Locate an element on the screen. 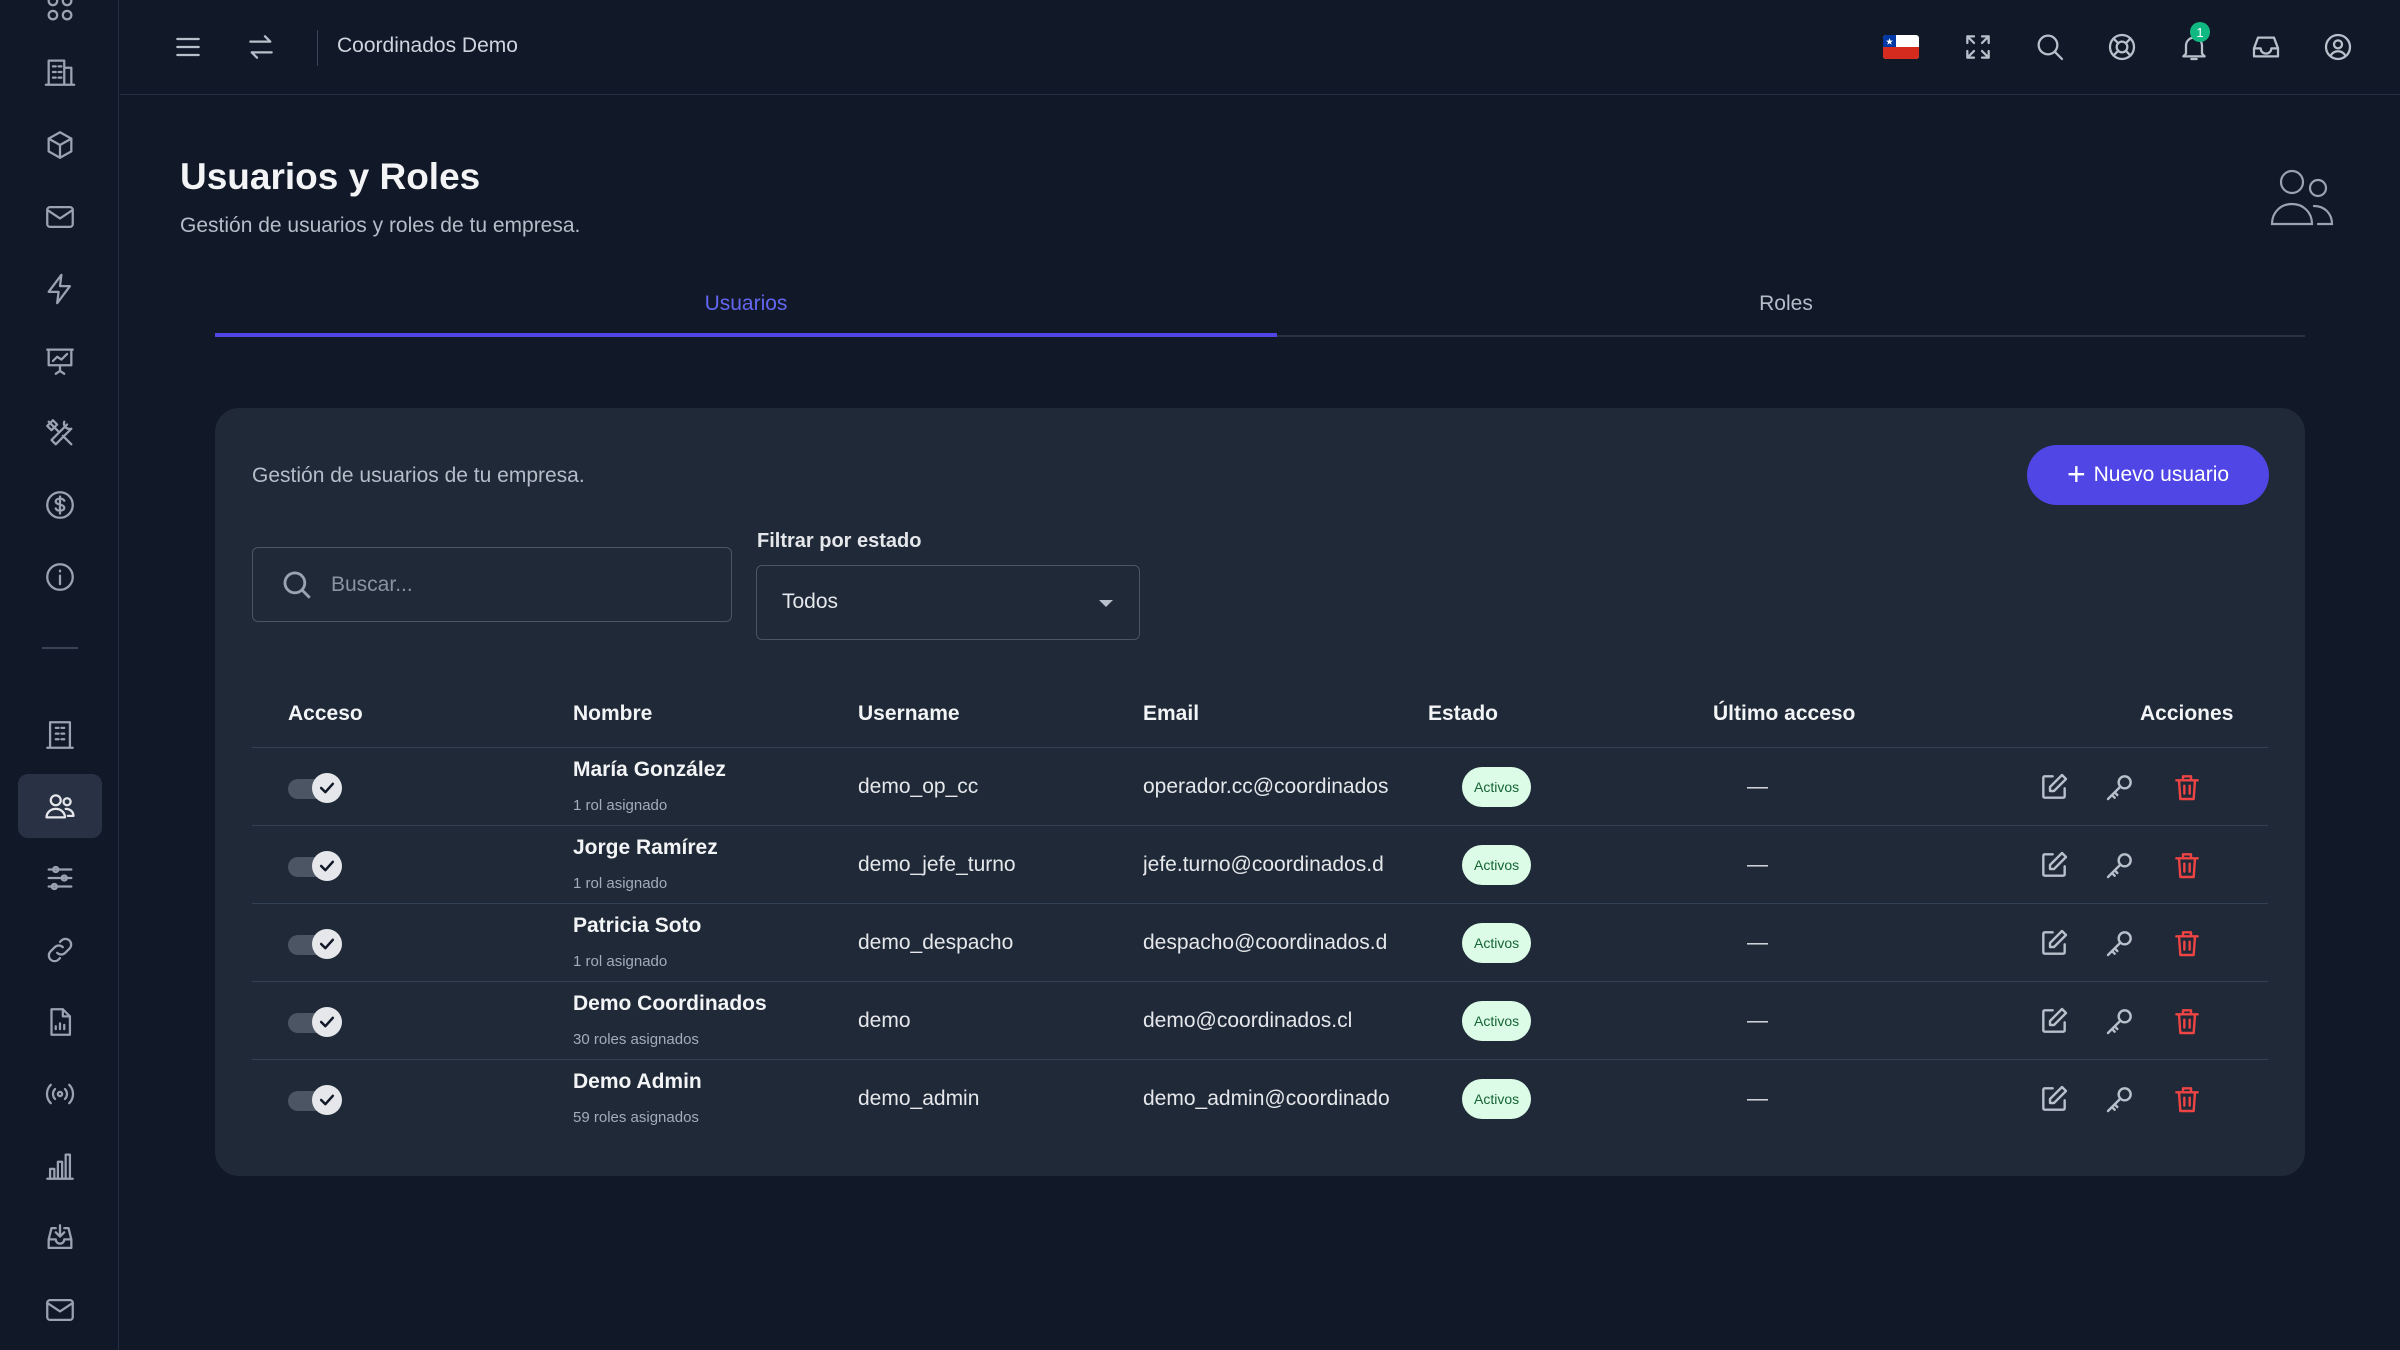 The height and width of the screenshot is (1350, 2400). sidebar-item-company is located at coordinates (60, 72).